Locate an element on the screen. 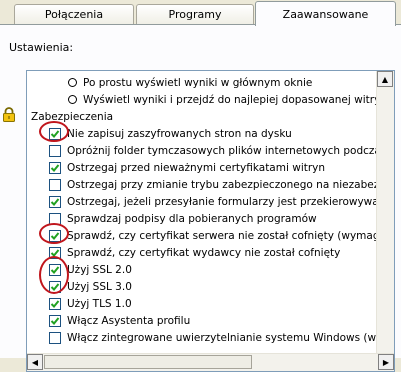 Image resolution: width=401 pixels, height=372 pixels. scroll-up-button: ▲ is located at coordinates (385, 79).